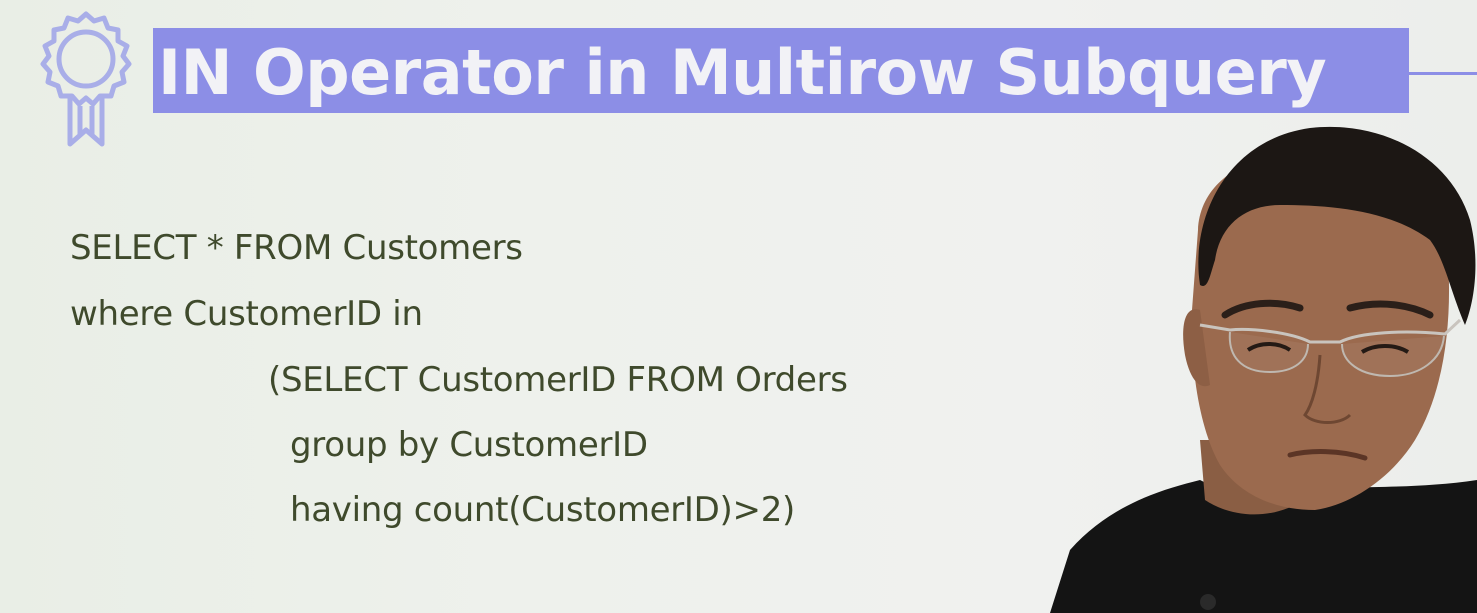 This screenshot has width=1477, height=613. I want to click on code-line-4: group by CustomerID, so click(469, 445).